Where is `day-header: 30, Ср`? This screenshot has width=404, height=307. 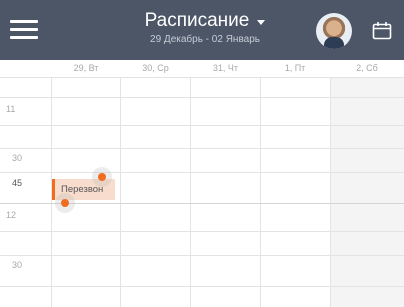 day-header: 30, Ср is located at coordinates (155, 69).